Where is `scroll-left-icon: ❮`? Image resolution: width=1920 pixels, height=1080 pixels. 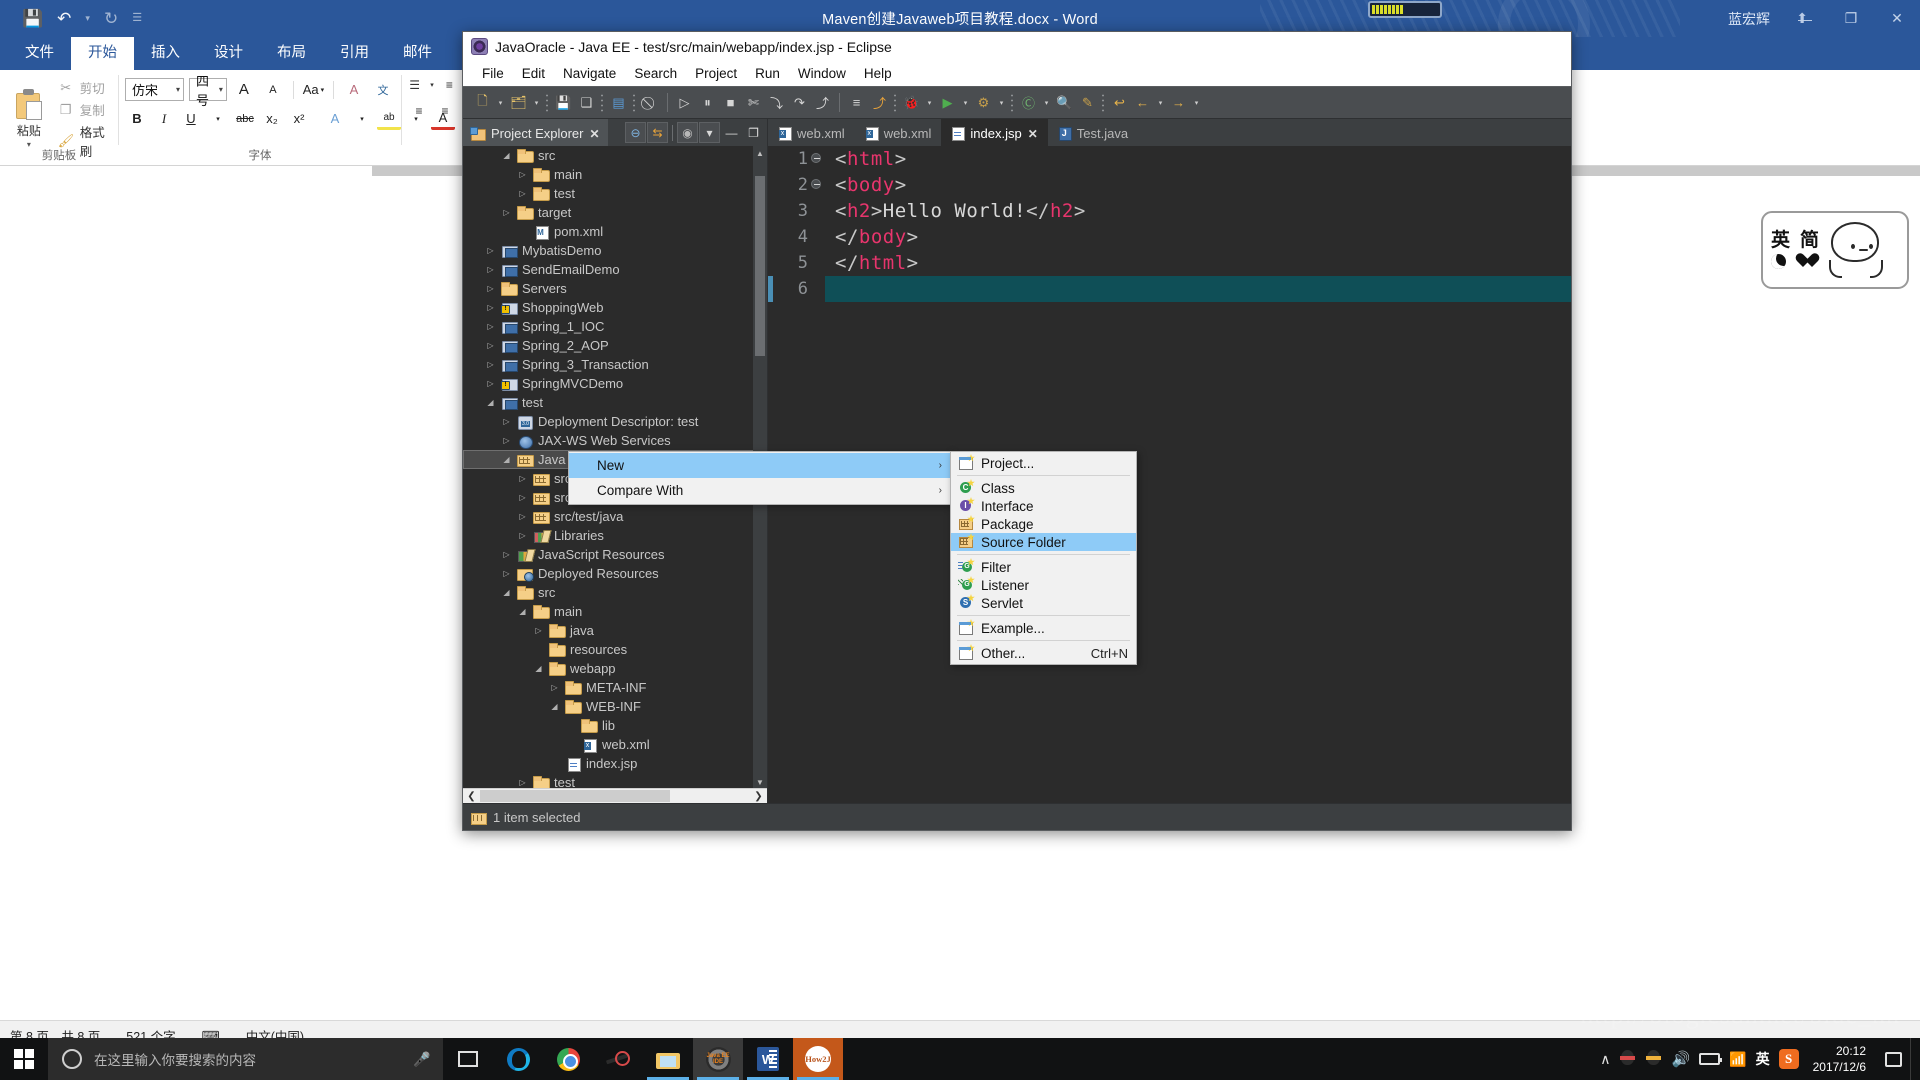 scroll-left-icon: ❮ is located at coordinates (471, 796).